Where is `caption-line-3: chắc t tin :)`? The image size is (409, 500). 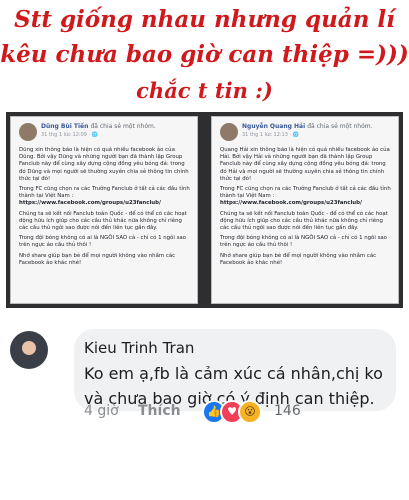 caption-line-3: chắc t tin :) is located at coordinates (204, 90).